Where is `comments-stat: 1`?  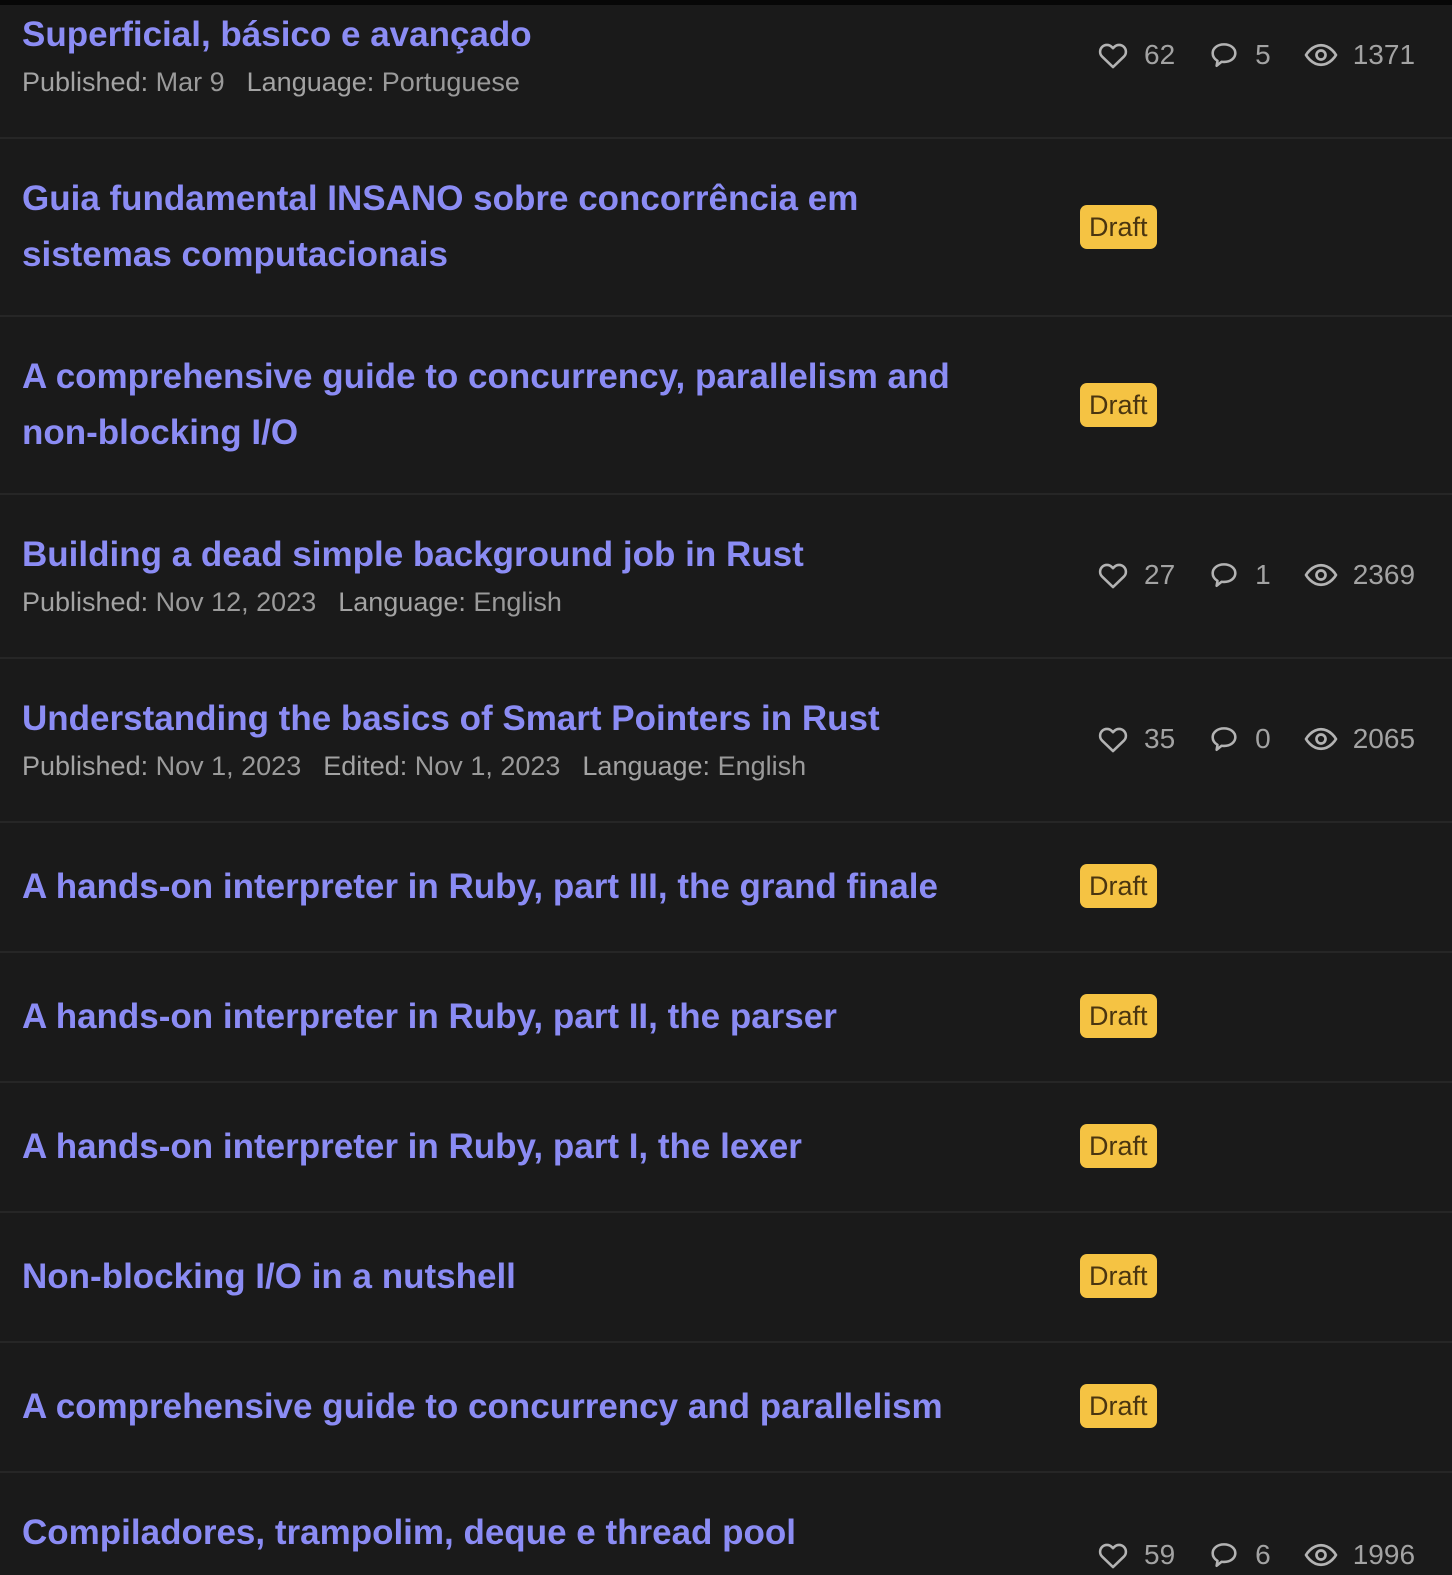
comments-stat: 1 is located at coordinates (1239, 575).